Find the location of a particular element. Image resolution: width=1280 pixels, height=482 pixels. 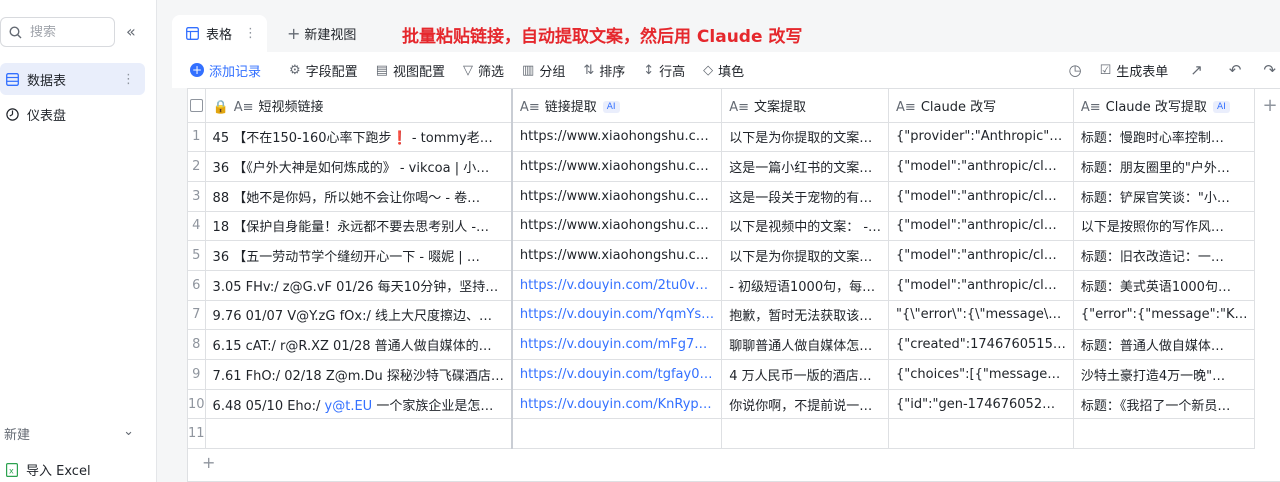

history-icon: ◷ is located at coordinates (1075, 70).